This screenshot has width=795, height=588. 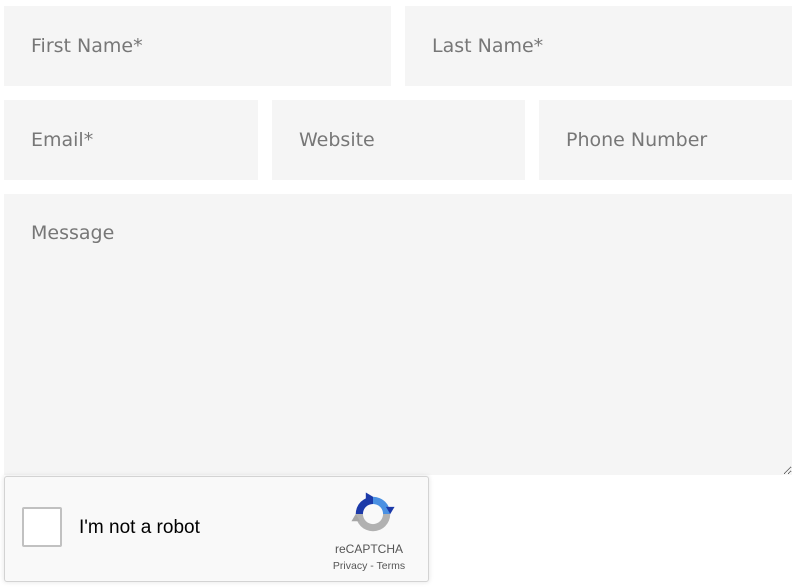 What do you see at coordinates (373, 512) in the screenshot?
I see `recaptcha-logo-icon` at bounding box center [373, 512].